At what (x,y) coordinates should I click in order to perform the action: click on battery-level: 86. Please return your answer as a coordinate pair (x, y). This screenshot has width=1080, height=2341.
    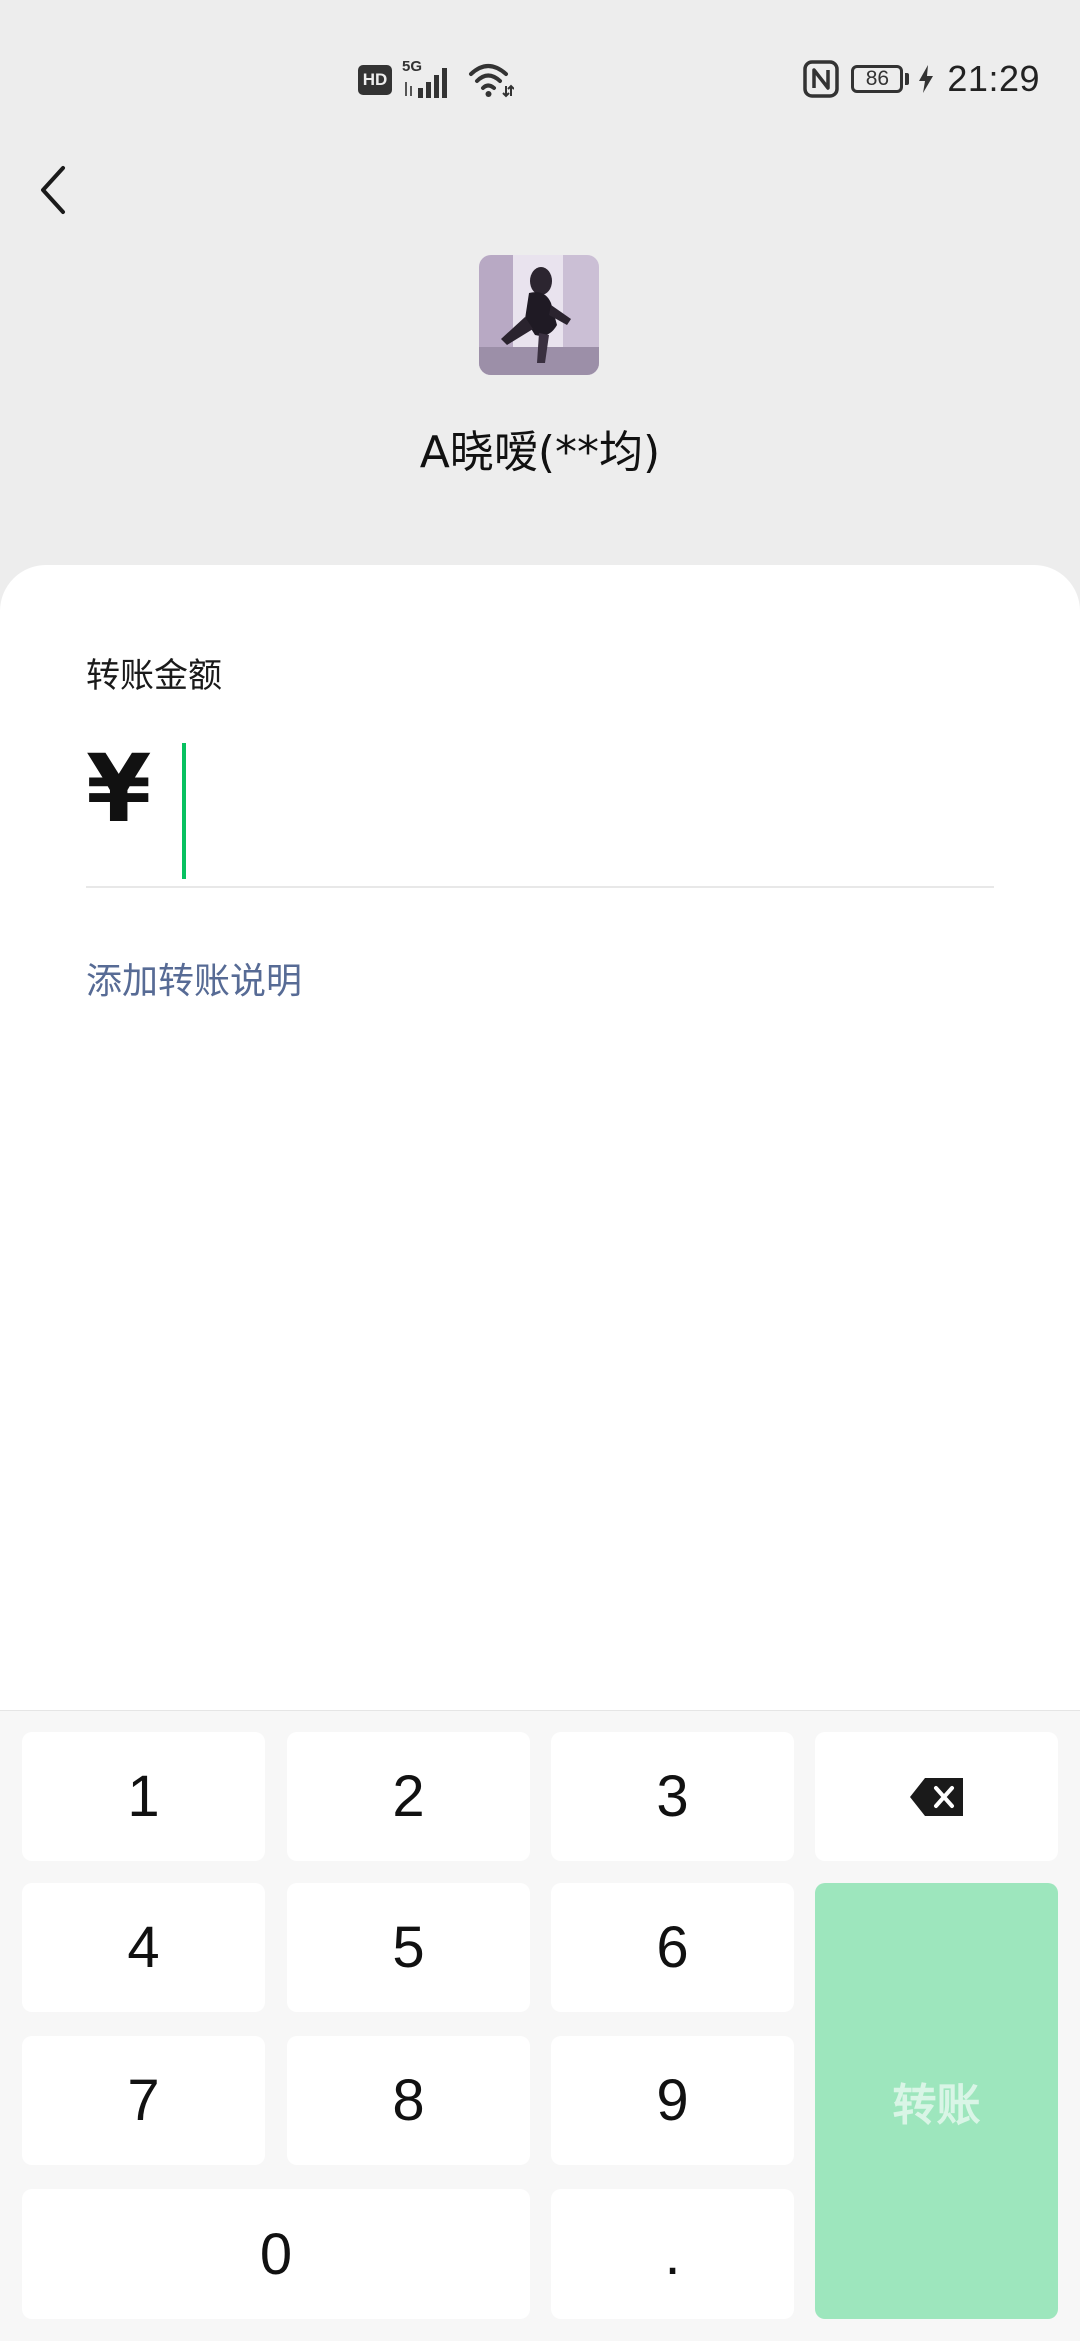
    Looking at the image, I should click on (877, 78).